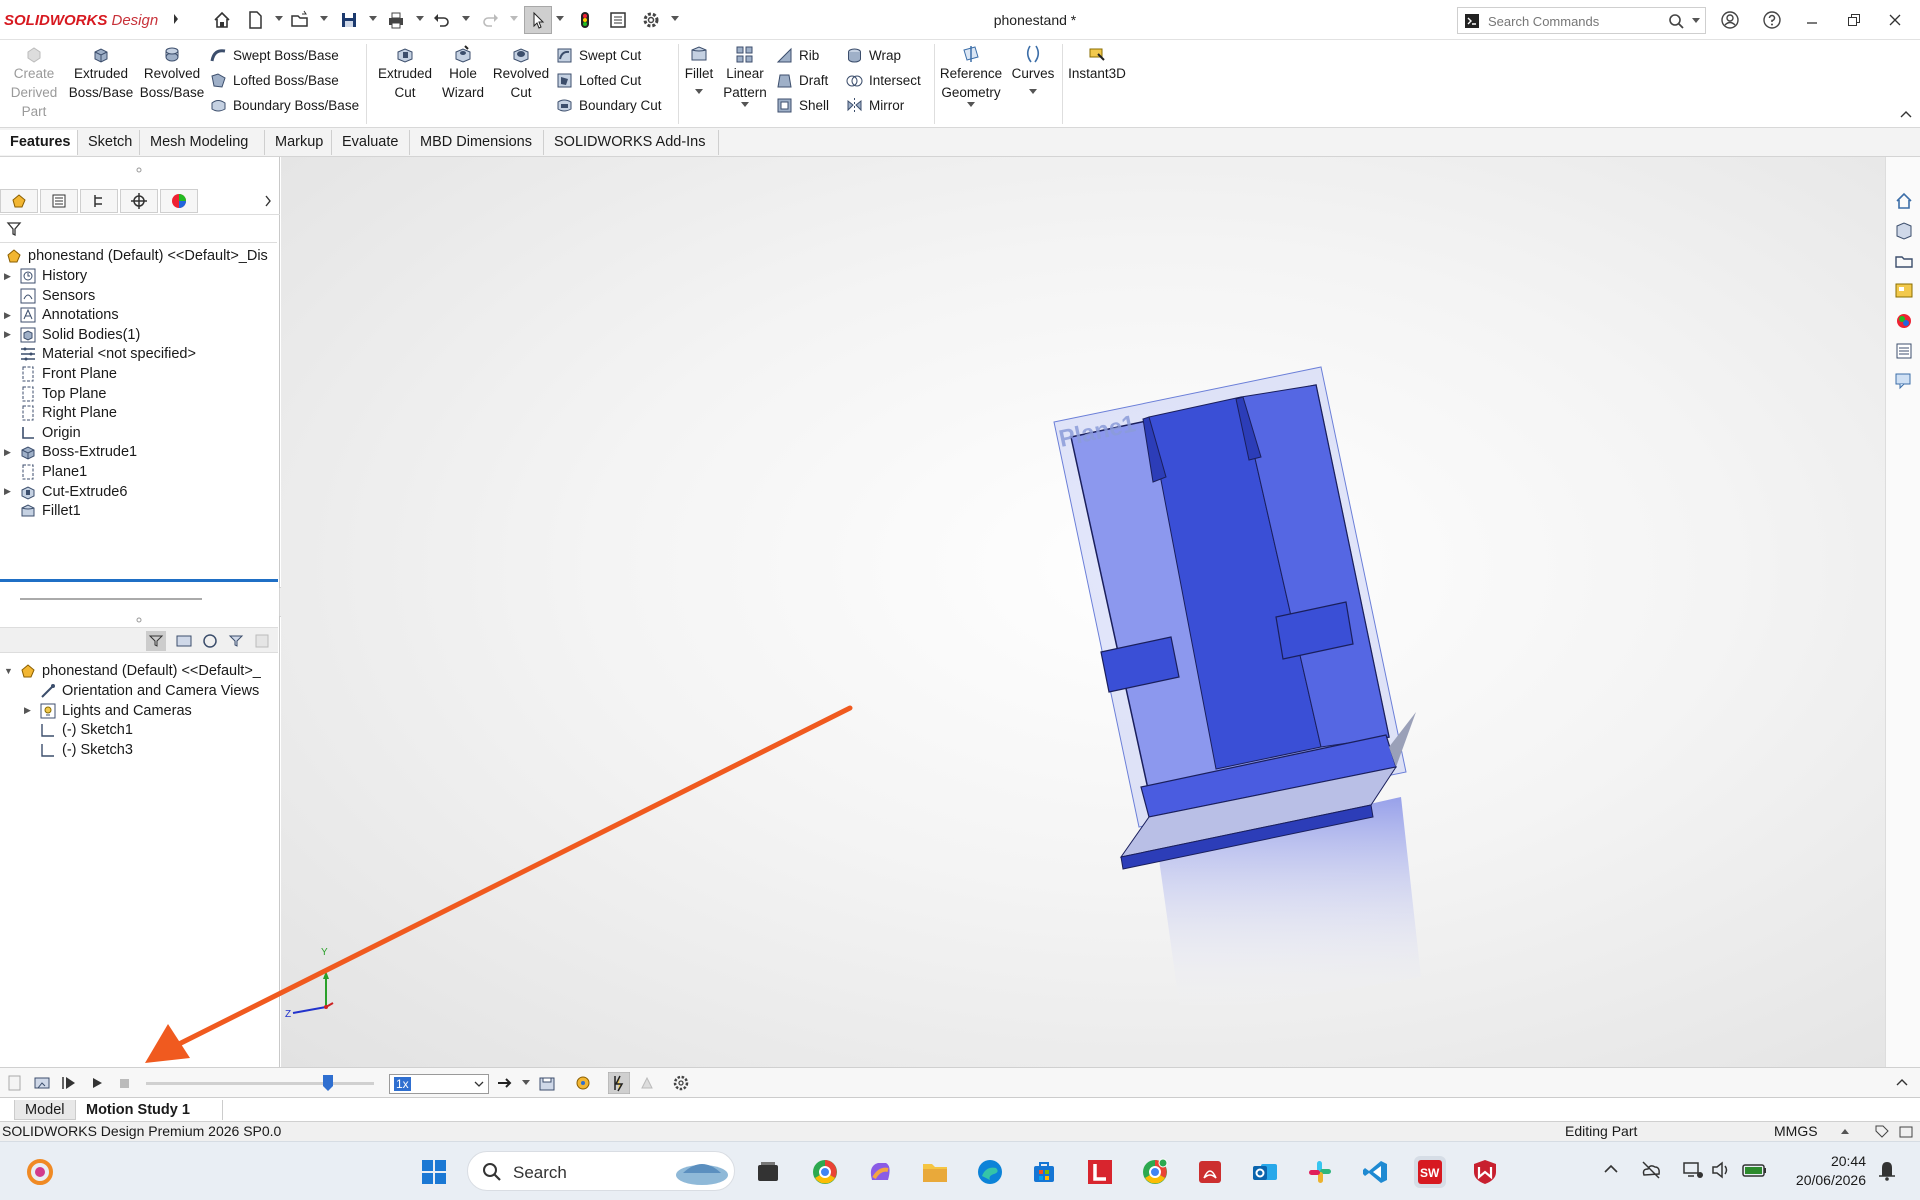  What do you see at coordinates (802, 105) in the screenshot?
I see `shell-button: Shell` at bounding box center [802, 105].